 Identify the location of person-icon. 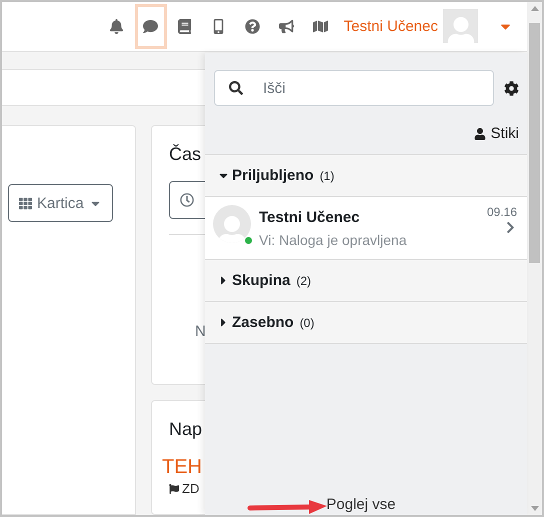
(480, 134).